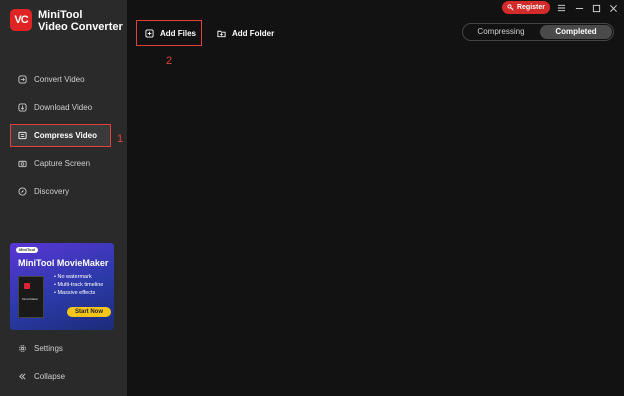 The image size is (624, 396). I want to click on register-button: Register, so click(526, 7).